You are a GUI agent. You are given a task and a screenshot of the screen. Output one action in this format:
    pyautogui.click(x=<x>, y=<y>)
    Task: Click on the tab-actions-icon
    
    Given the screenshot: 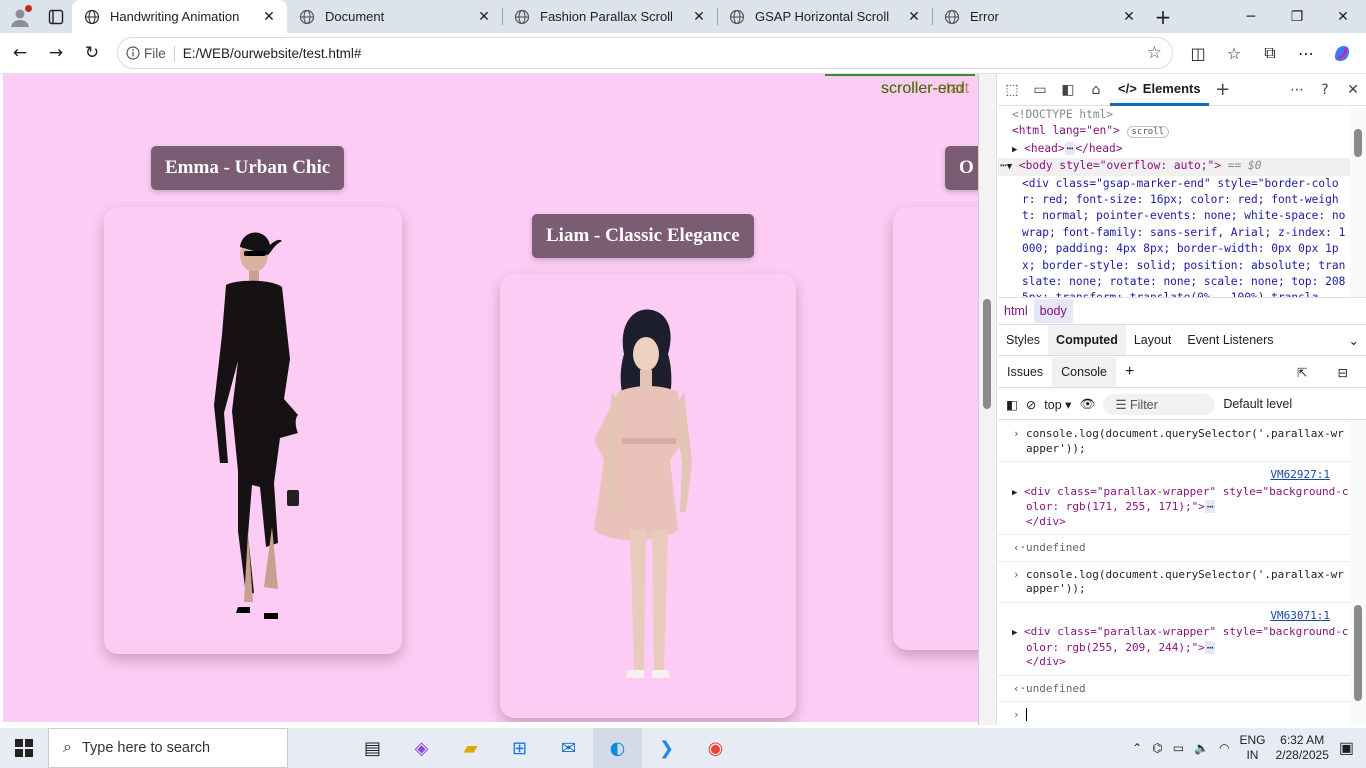 What is the action you would take?
    pyautogui.click(x=56, y=16)
    